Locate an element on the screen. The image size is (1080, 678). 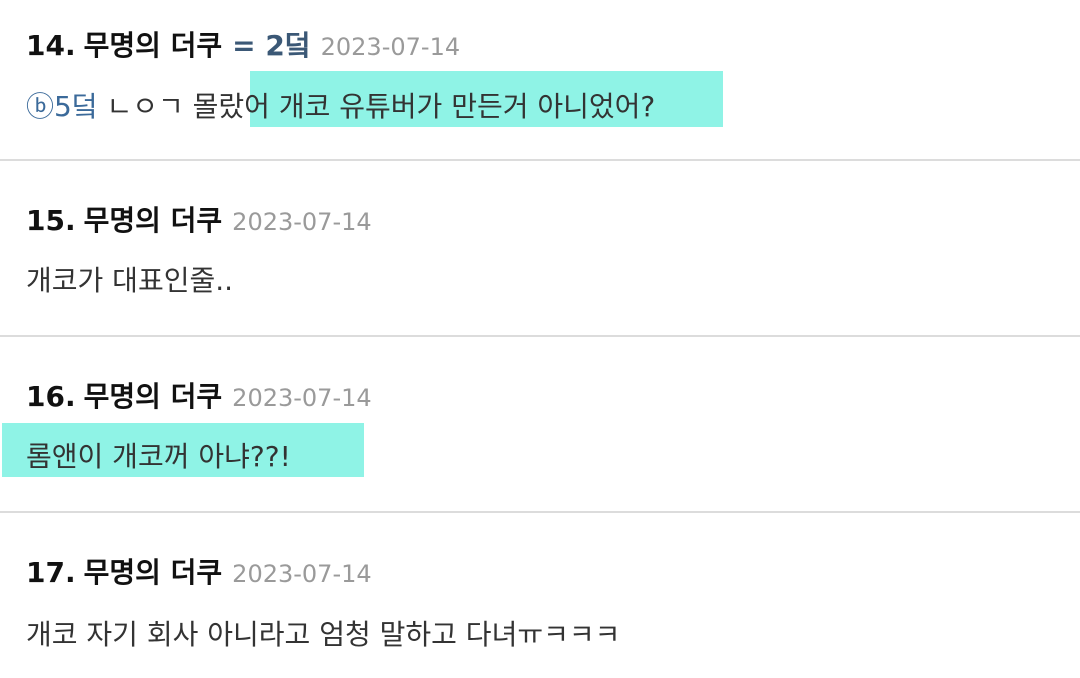
comment-number: 16. is located at coordinates (51, 396).